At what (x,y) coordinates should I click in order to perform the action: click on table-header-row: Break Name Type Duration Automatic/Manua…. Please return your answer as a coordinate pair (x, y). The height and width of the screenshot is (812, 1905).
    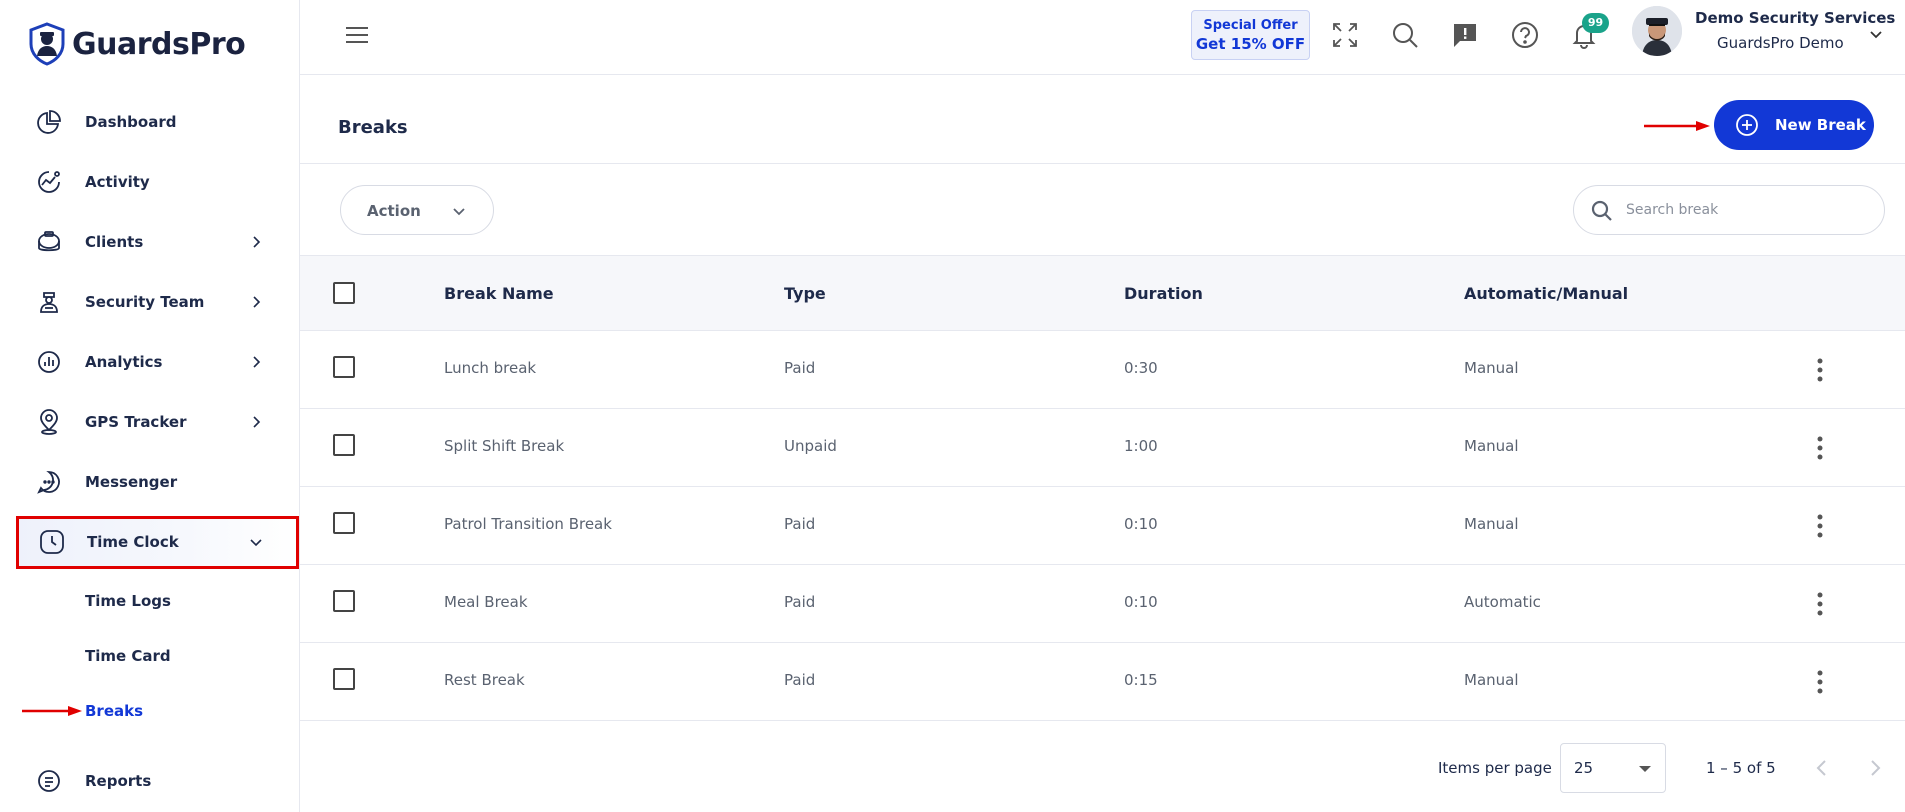
    Looking at the image, I should click on (1102, 293).